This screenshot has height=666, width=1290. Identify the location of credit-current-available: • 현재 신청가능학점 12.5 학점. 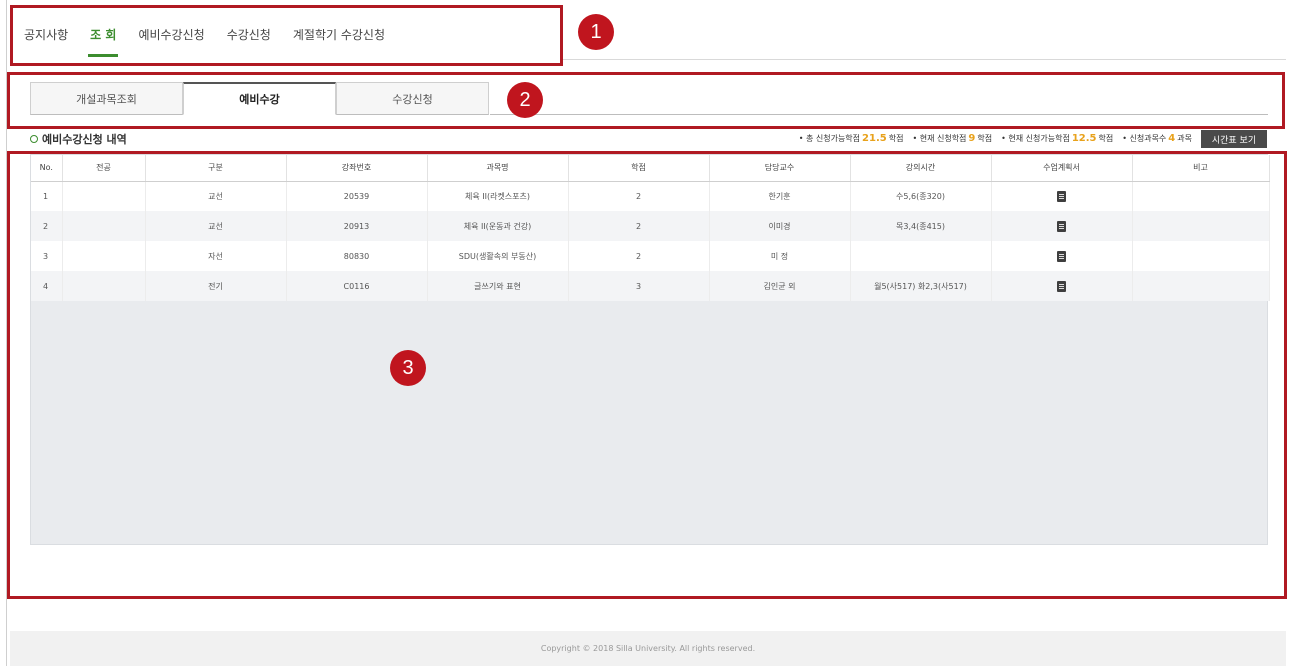
(1057, 138).